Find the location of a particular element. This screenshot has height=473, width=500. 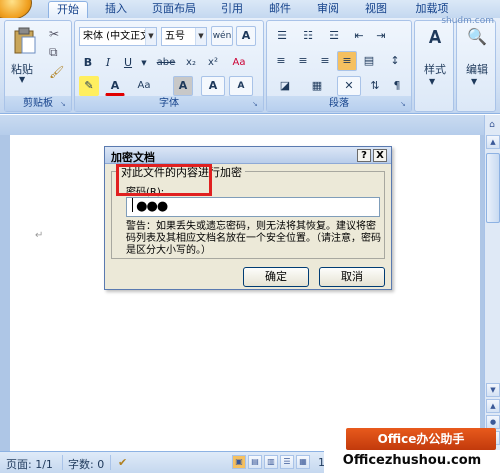

increase-indent-icon: ⇥ is located at coordinates (381, 36).